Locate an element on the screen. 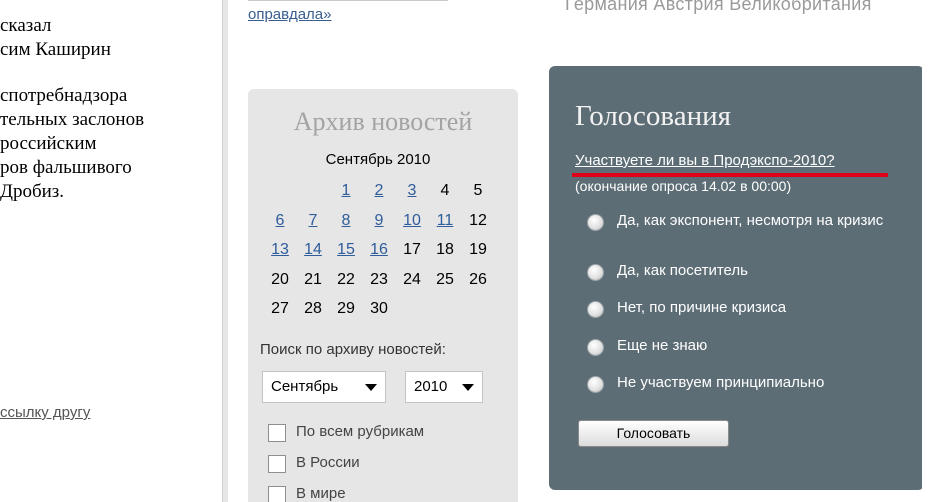 The height and width of the screenshot is (502, 931). calendar-day-26: 26 is located at coordinates (478, 279).